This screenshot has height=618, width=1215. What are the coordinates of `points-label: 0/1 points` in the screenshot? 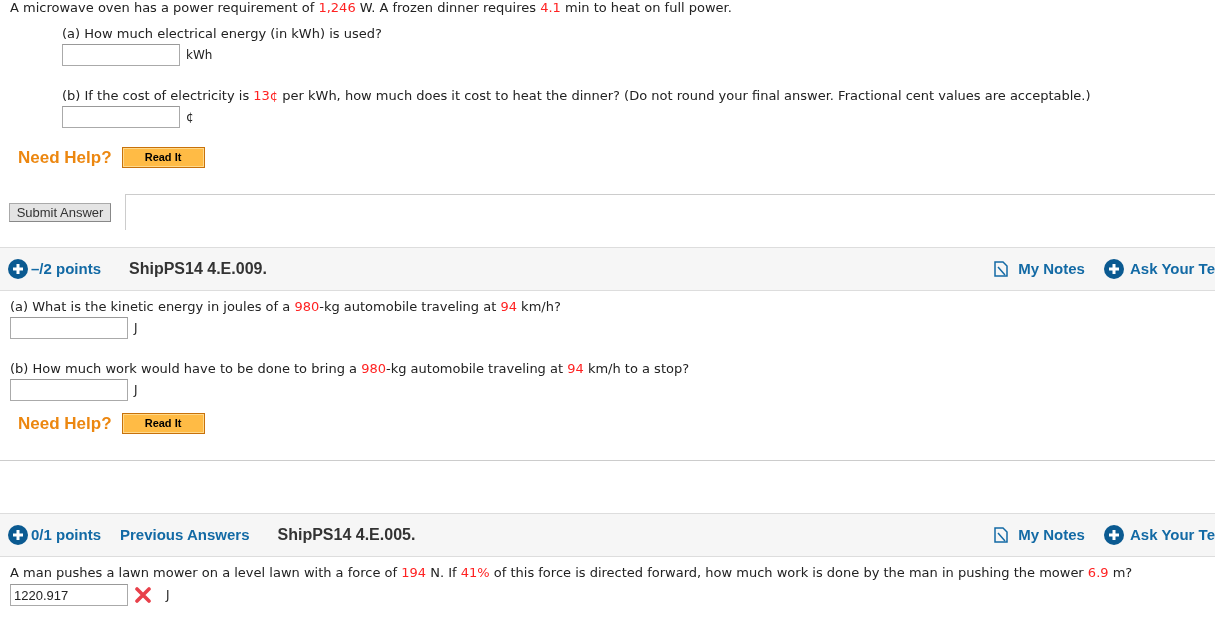 It's located at (66, 535).